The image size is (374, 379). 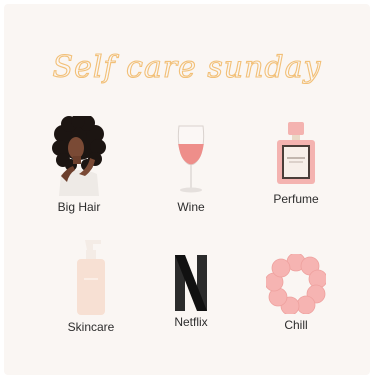 What do you see at coordinates (79, 207) in the screenshot?
I see `label-big-hair: Big Hair` at bounding box center [79, 207].